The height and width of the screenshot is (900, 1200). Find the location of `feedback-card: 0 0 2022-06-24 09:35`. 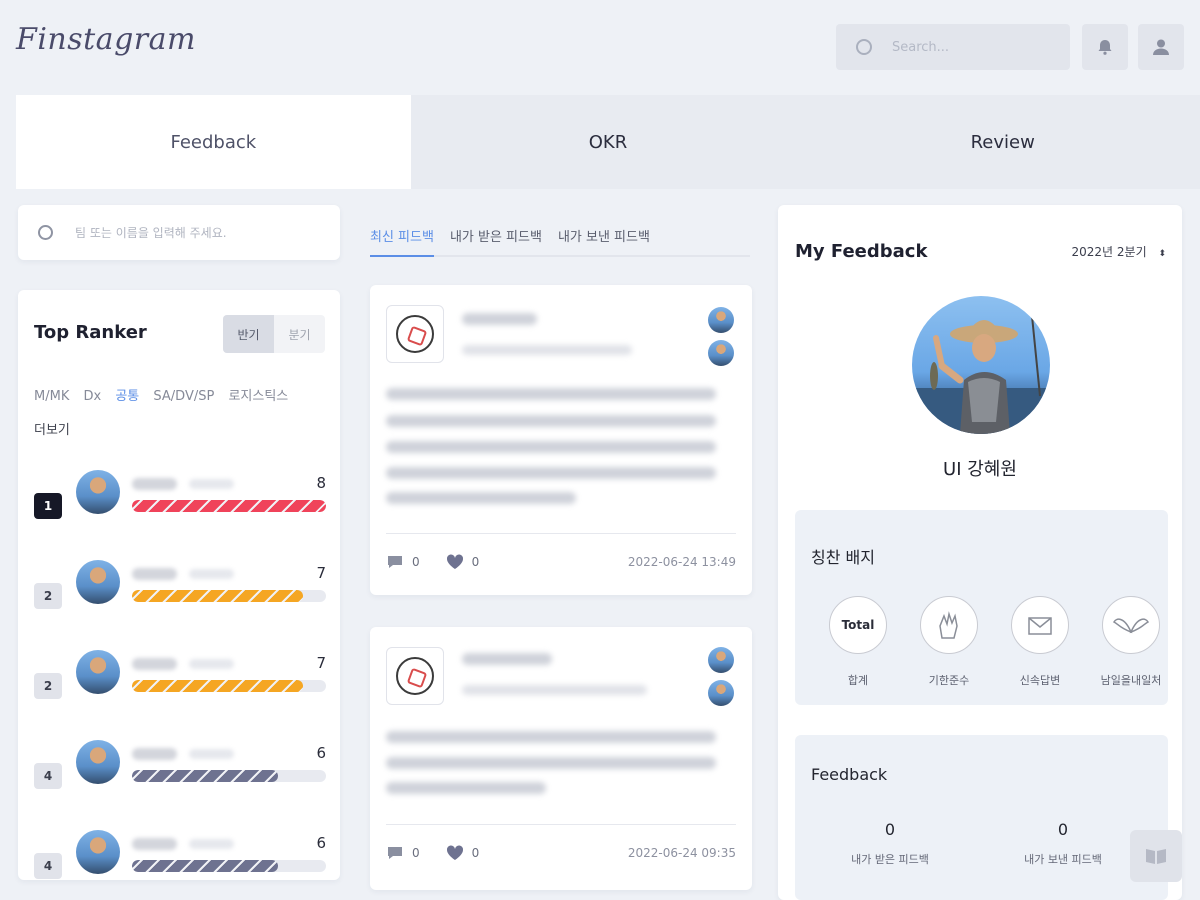

feedback-card: 0 0 2022-06-24 09:35 is located at coordinates (561, 758).